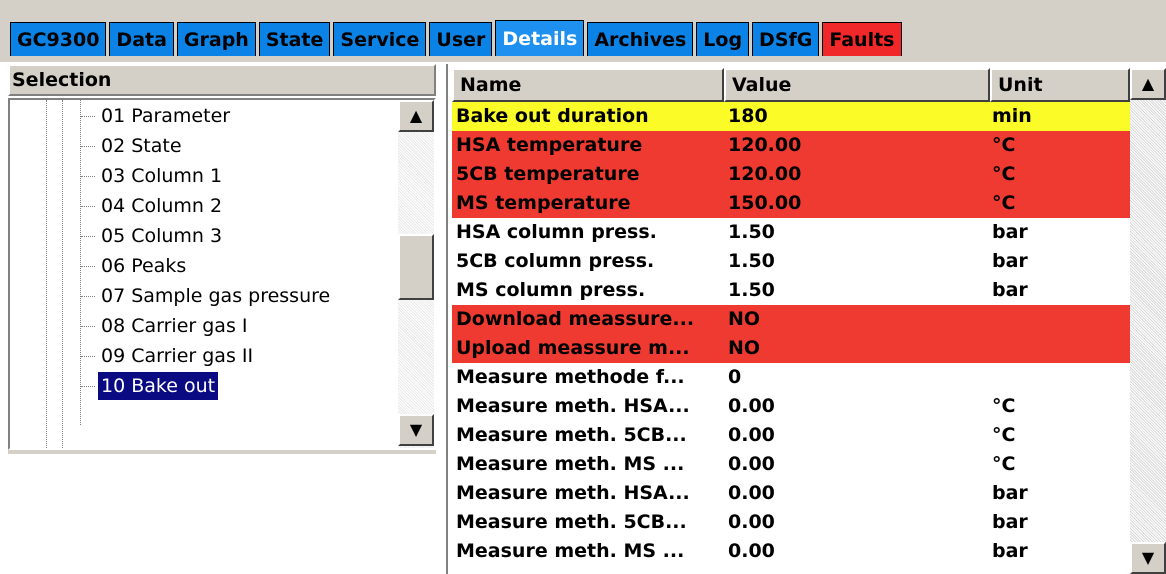 The height and width of the screenshot is (574, 1166). I want to click on tab-details: Details, so click(540, 38).